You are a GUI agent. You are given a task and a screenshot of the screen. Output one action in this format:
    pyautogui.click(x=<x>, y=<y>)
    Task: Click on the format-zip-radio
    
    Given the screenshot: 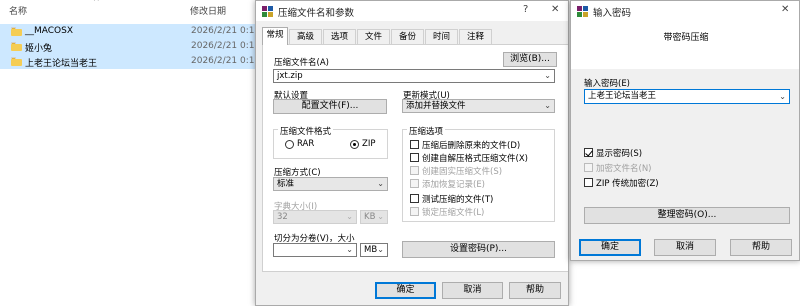 What is the action you would take?
    pyautogui.click(x=354, y=144)
    